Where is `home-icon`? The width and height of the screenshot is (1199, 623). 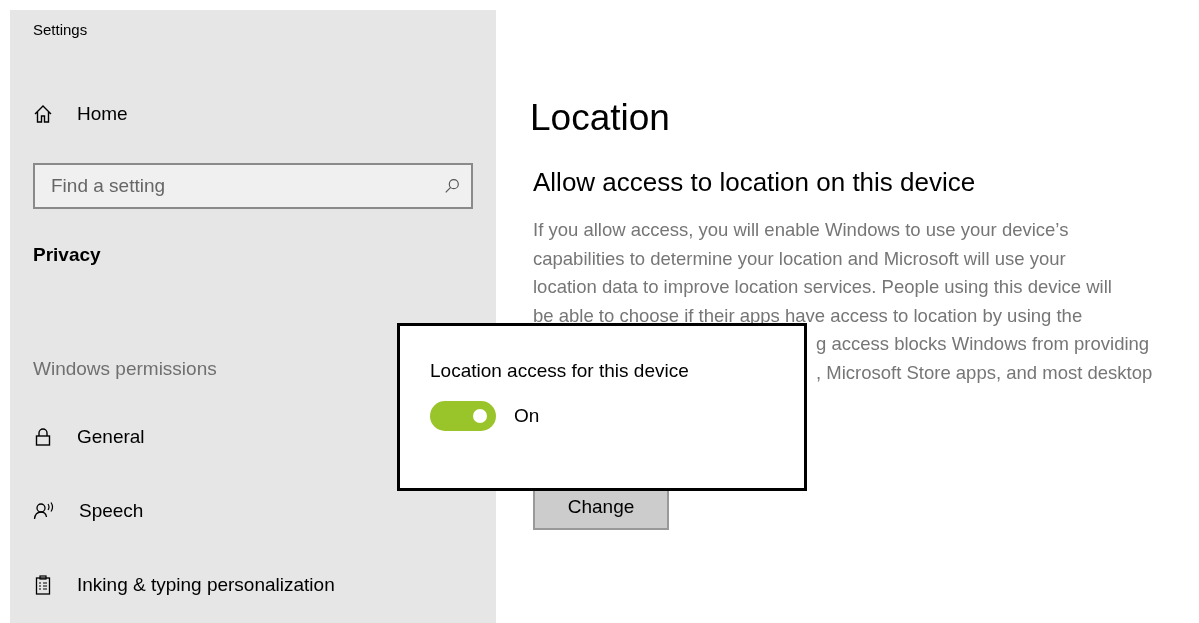
home-icon is located at coordinates (43, 114).